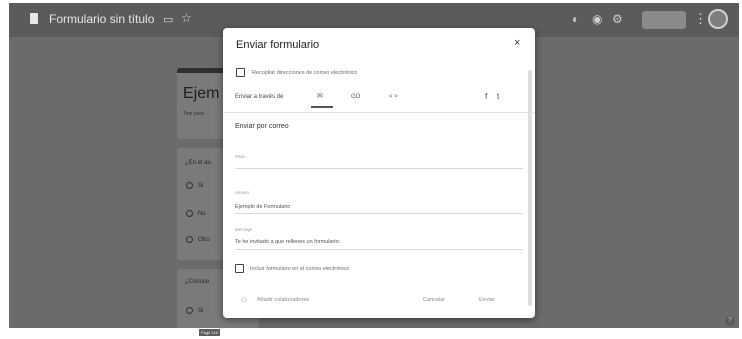  I want to click on help-icon: ?, so click(730, 321).